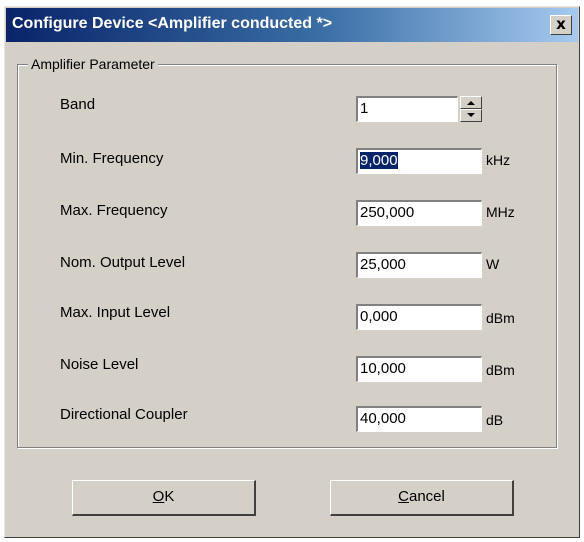  I want to click on noise-level-input: 10,000, so click(419, 369).